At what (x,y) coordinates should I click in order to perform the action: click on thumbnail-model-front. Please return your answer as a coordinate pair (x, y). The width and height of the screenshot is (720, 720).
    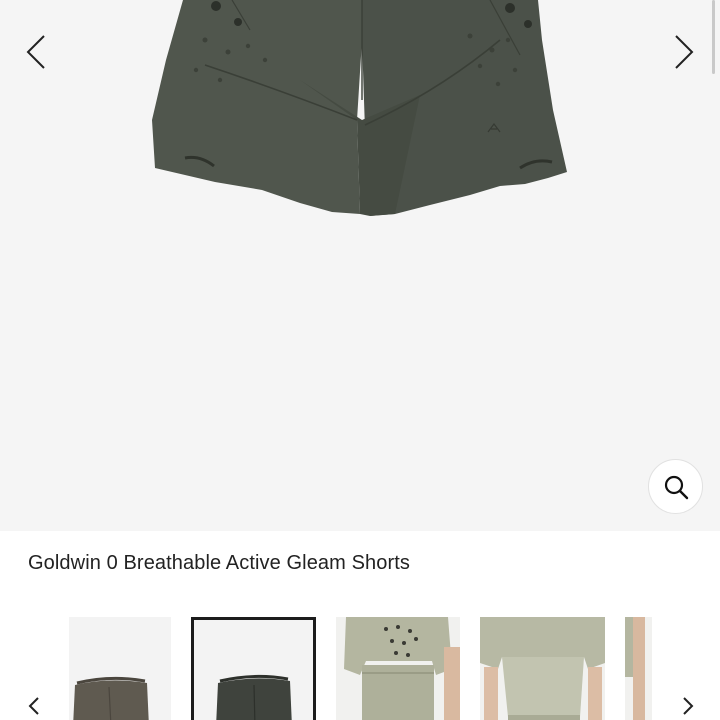
    Looking at the image, I should click on (398, 668).